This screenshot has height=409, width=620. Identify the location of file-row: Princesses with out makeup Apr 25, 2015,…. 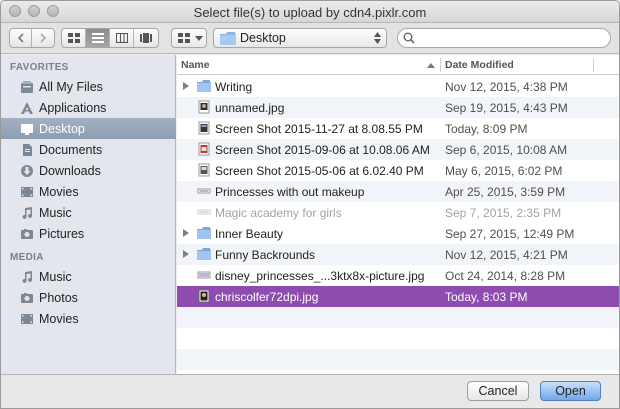
(398, 191).